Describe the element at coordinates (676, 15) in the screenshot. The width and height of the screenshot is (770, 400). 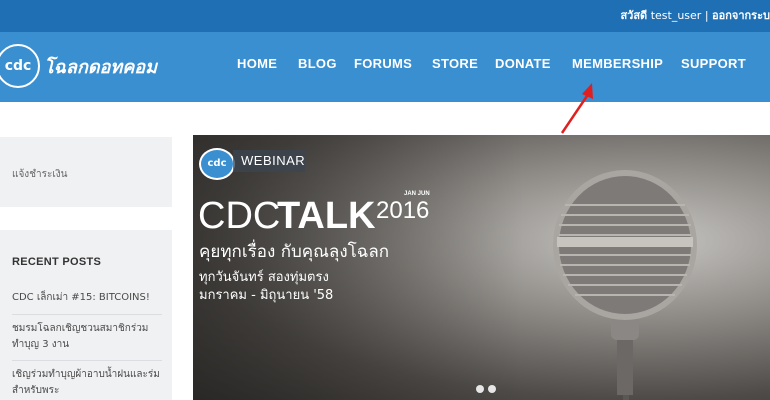
I see `username: test_user` at that location.